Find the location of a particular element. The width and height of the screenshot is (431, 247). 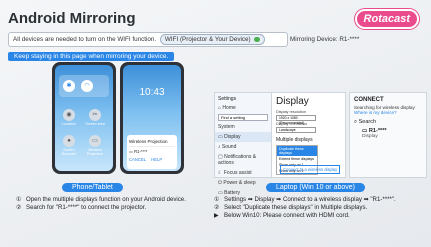

connect-wireless-link: Connect to a wireless display is located at coordinates (310, 169).